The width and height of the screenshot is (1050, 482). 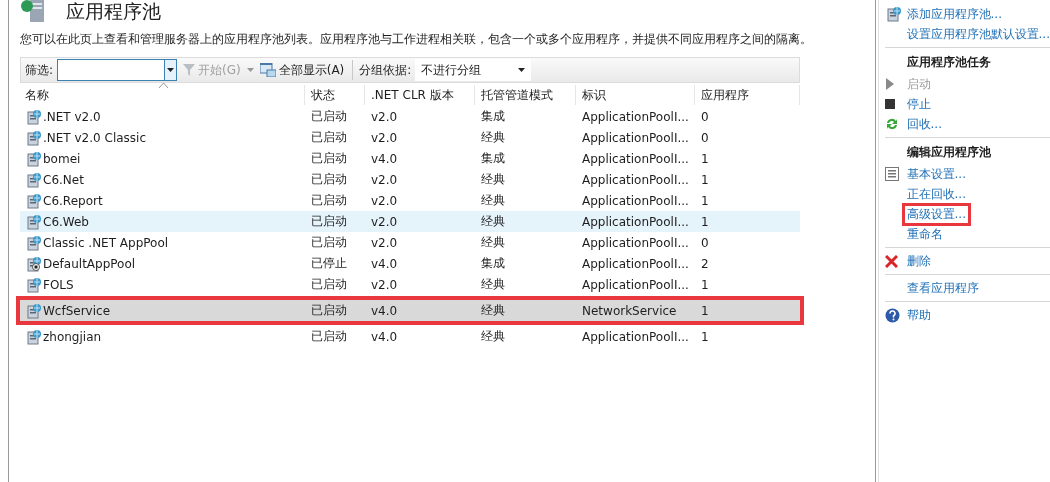 I want to click on pool-name: bomei, so click(x=62, y=158).